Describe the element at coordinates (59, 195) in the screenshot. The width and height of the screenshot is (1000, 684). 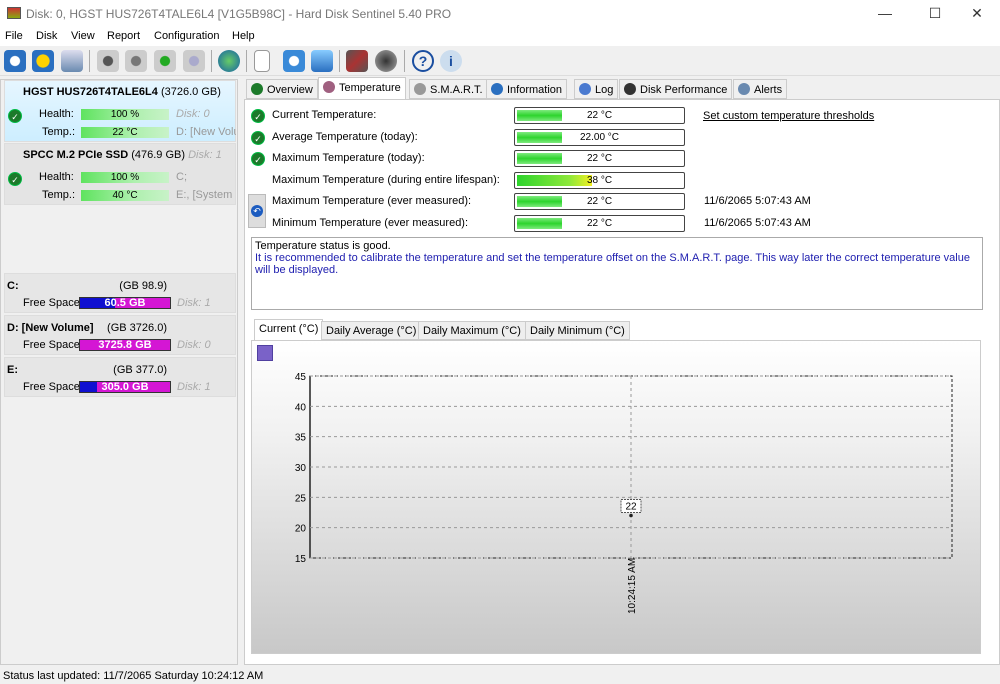
I see `temp-label: Temp.:` at that location.